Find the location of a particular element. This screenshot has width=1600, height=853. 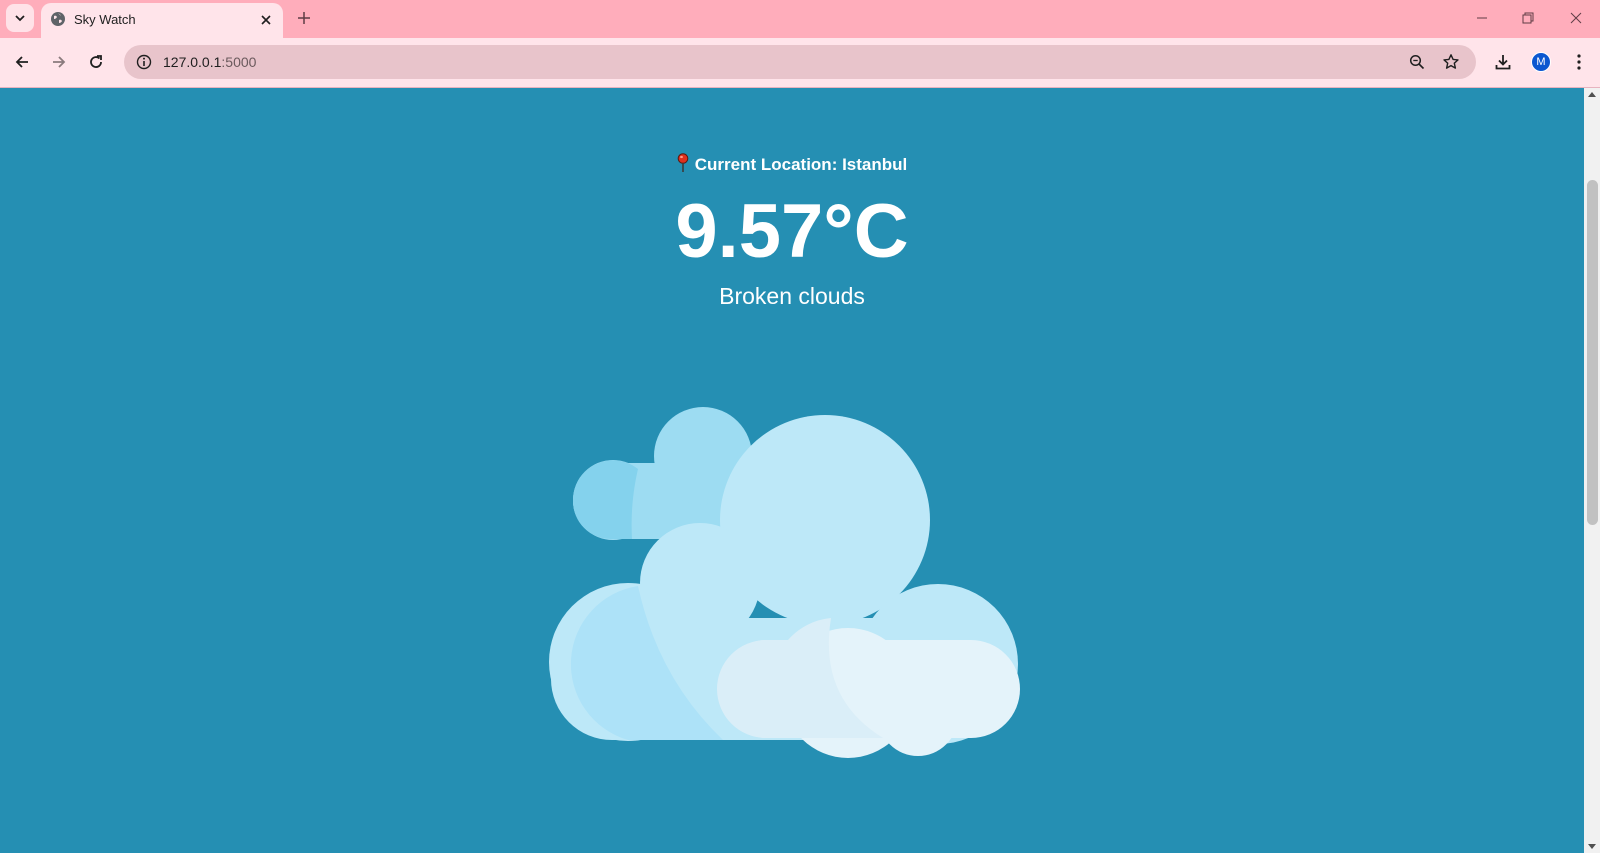

globe-icon is located at coordinates (58, 19).